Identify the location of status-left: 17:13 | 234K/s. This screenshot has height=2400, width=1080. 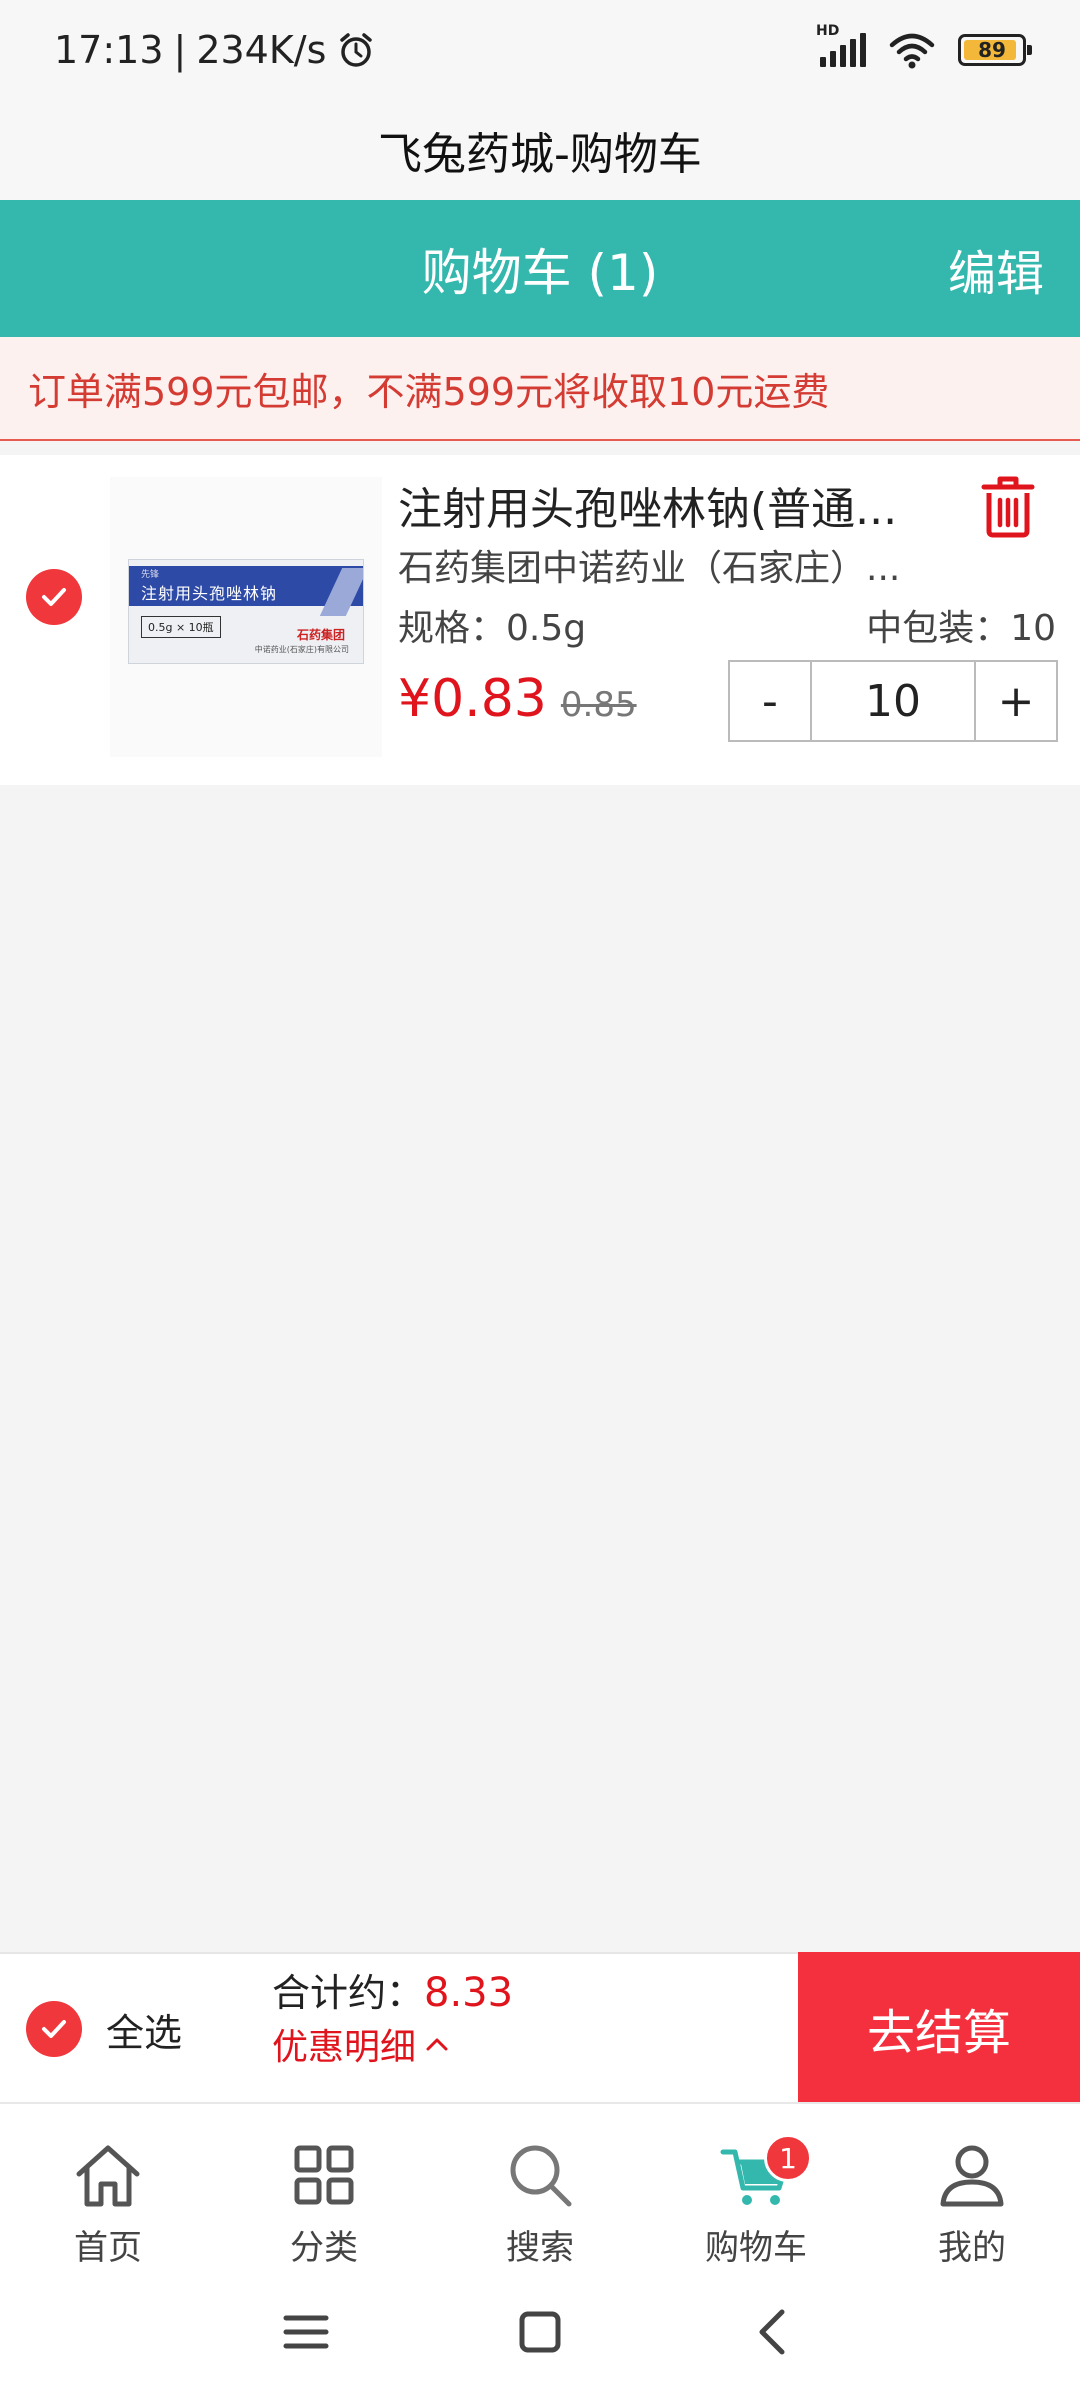
(215, 50).